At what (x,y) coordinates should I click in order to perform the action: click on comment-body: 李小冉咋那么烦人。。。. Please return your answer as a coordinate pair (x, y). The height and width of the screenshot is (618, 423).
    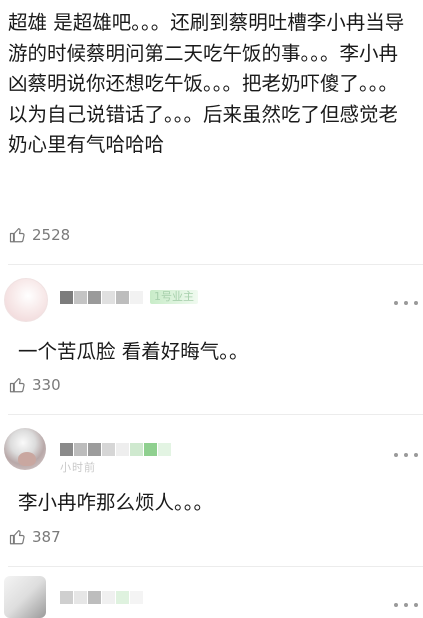
    Looking at the image, I should click on (116, 502).